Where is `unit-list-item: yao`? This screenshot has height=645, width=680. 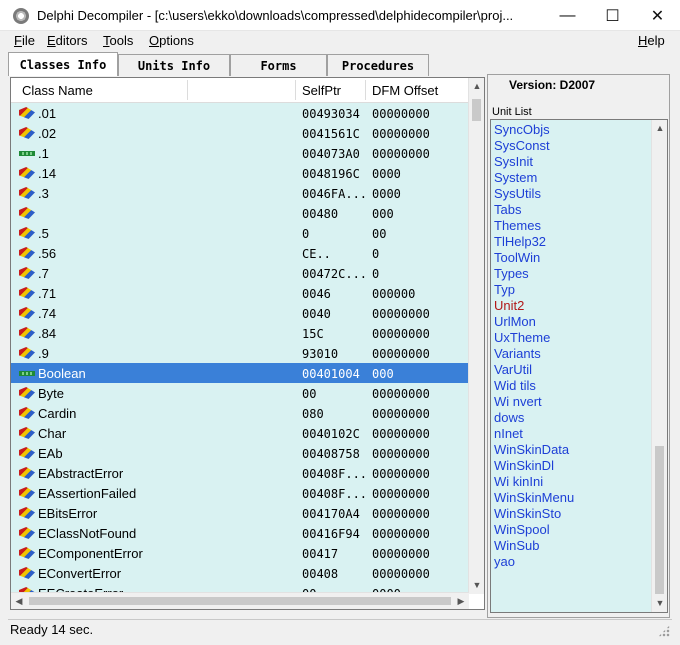 unit-list-item: yao is located at coordinates (504, 561).